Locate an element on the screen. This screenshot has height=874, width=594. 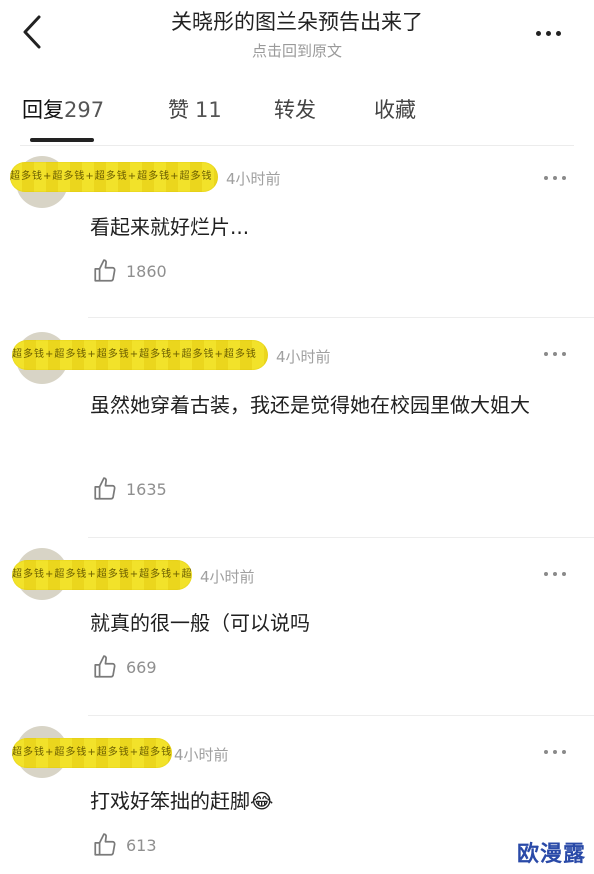
comment-text: 就真的很一般（可以说吗 is located at coordinates (200, 623).